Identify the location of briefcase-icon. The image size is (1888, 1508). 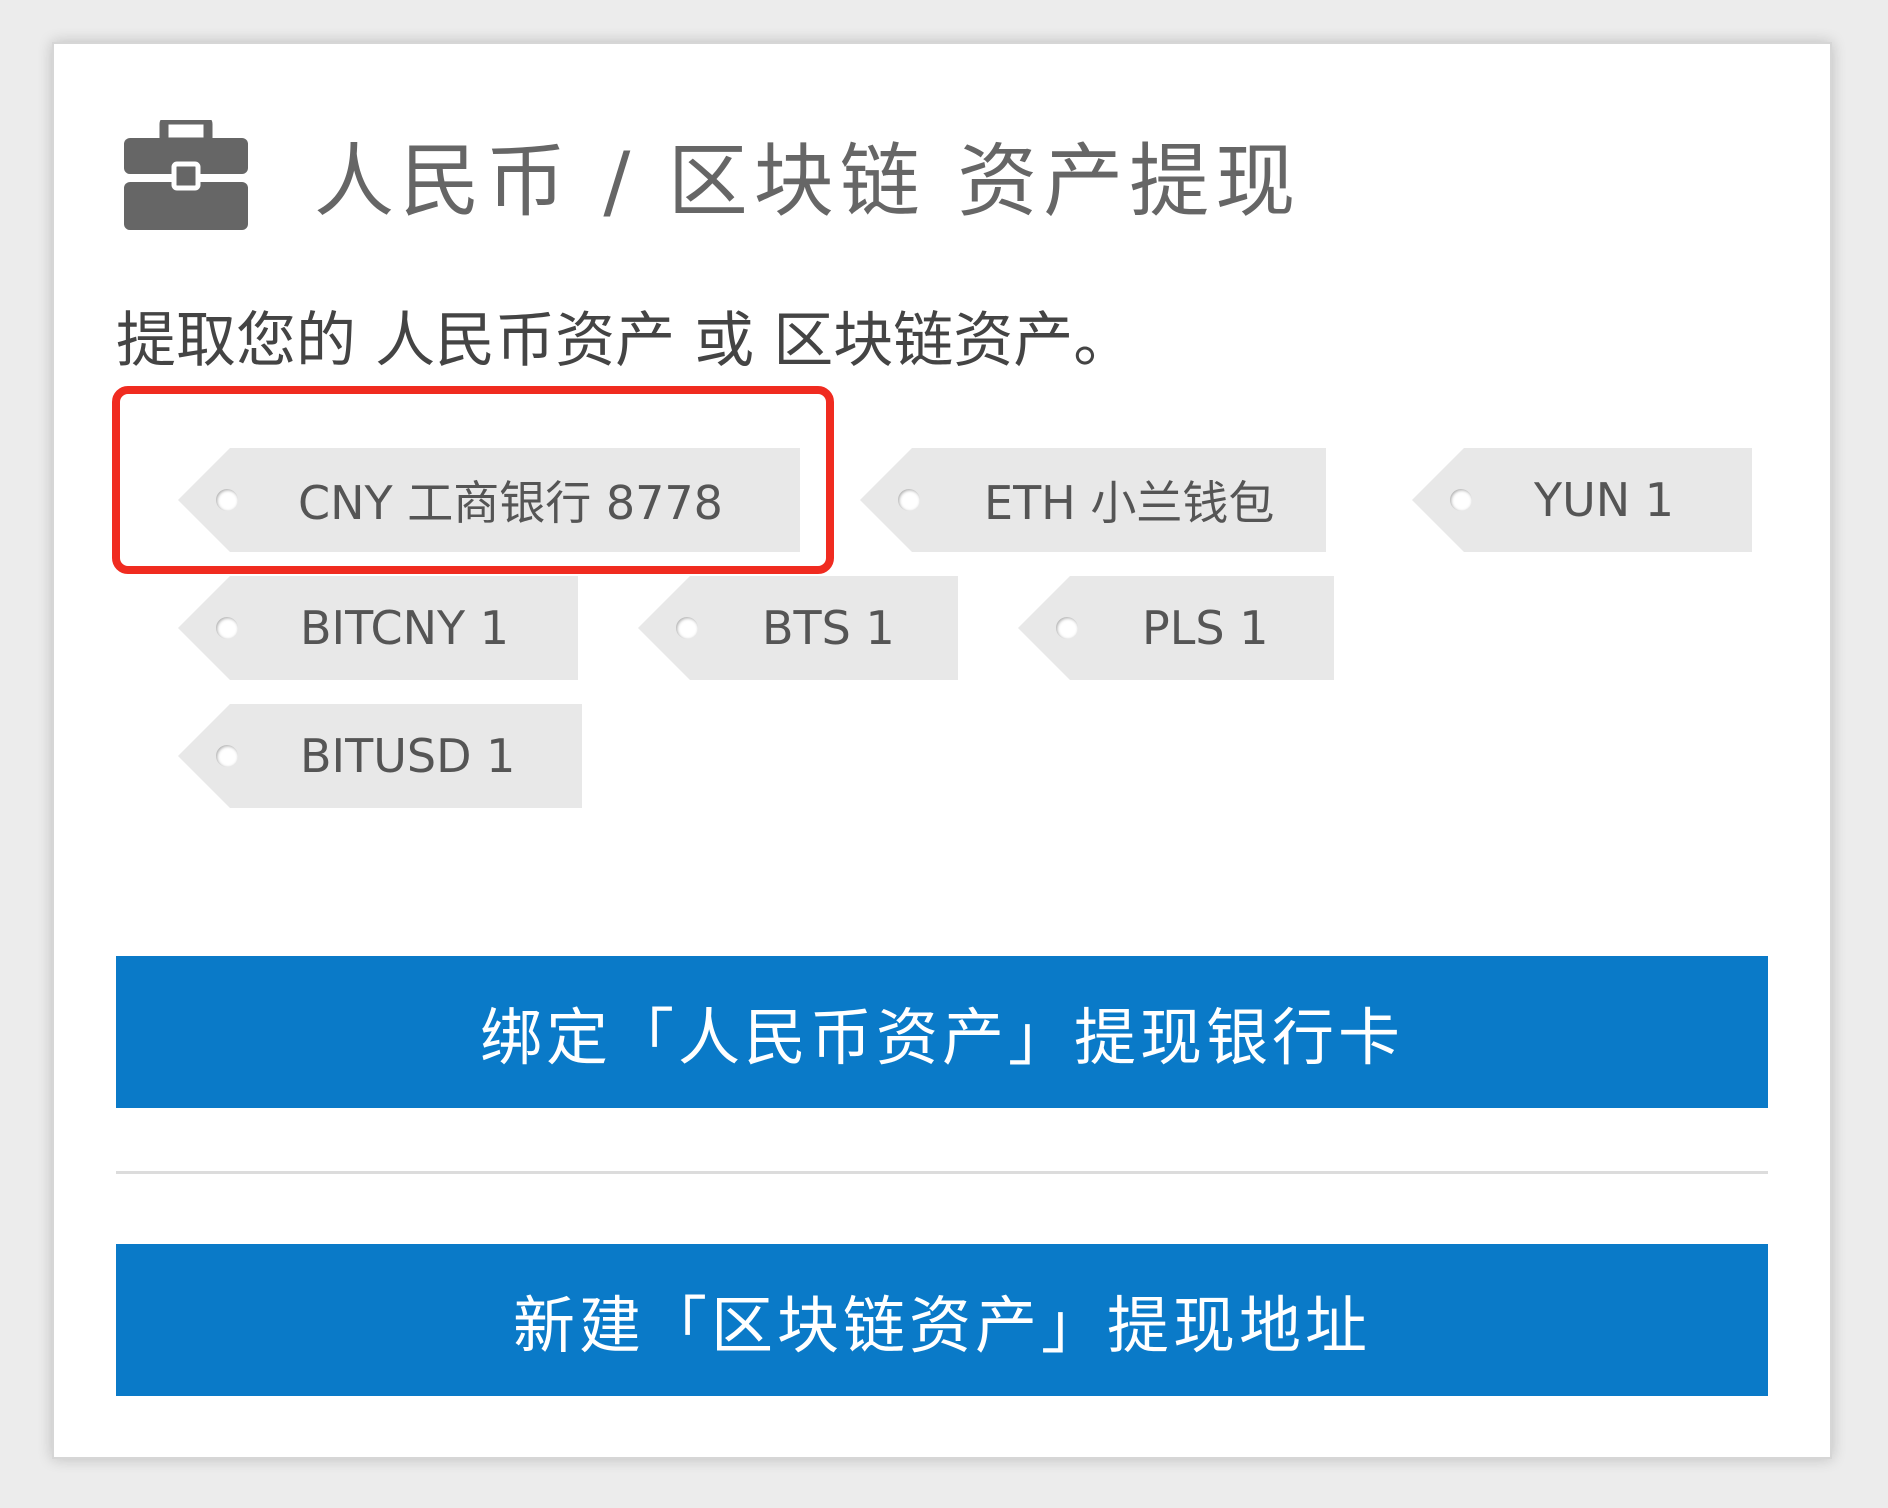
(186, 175).